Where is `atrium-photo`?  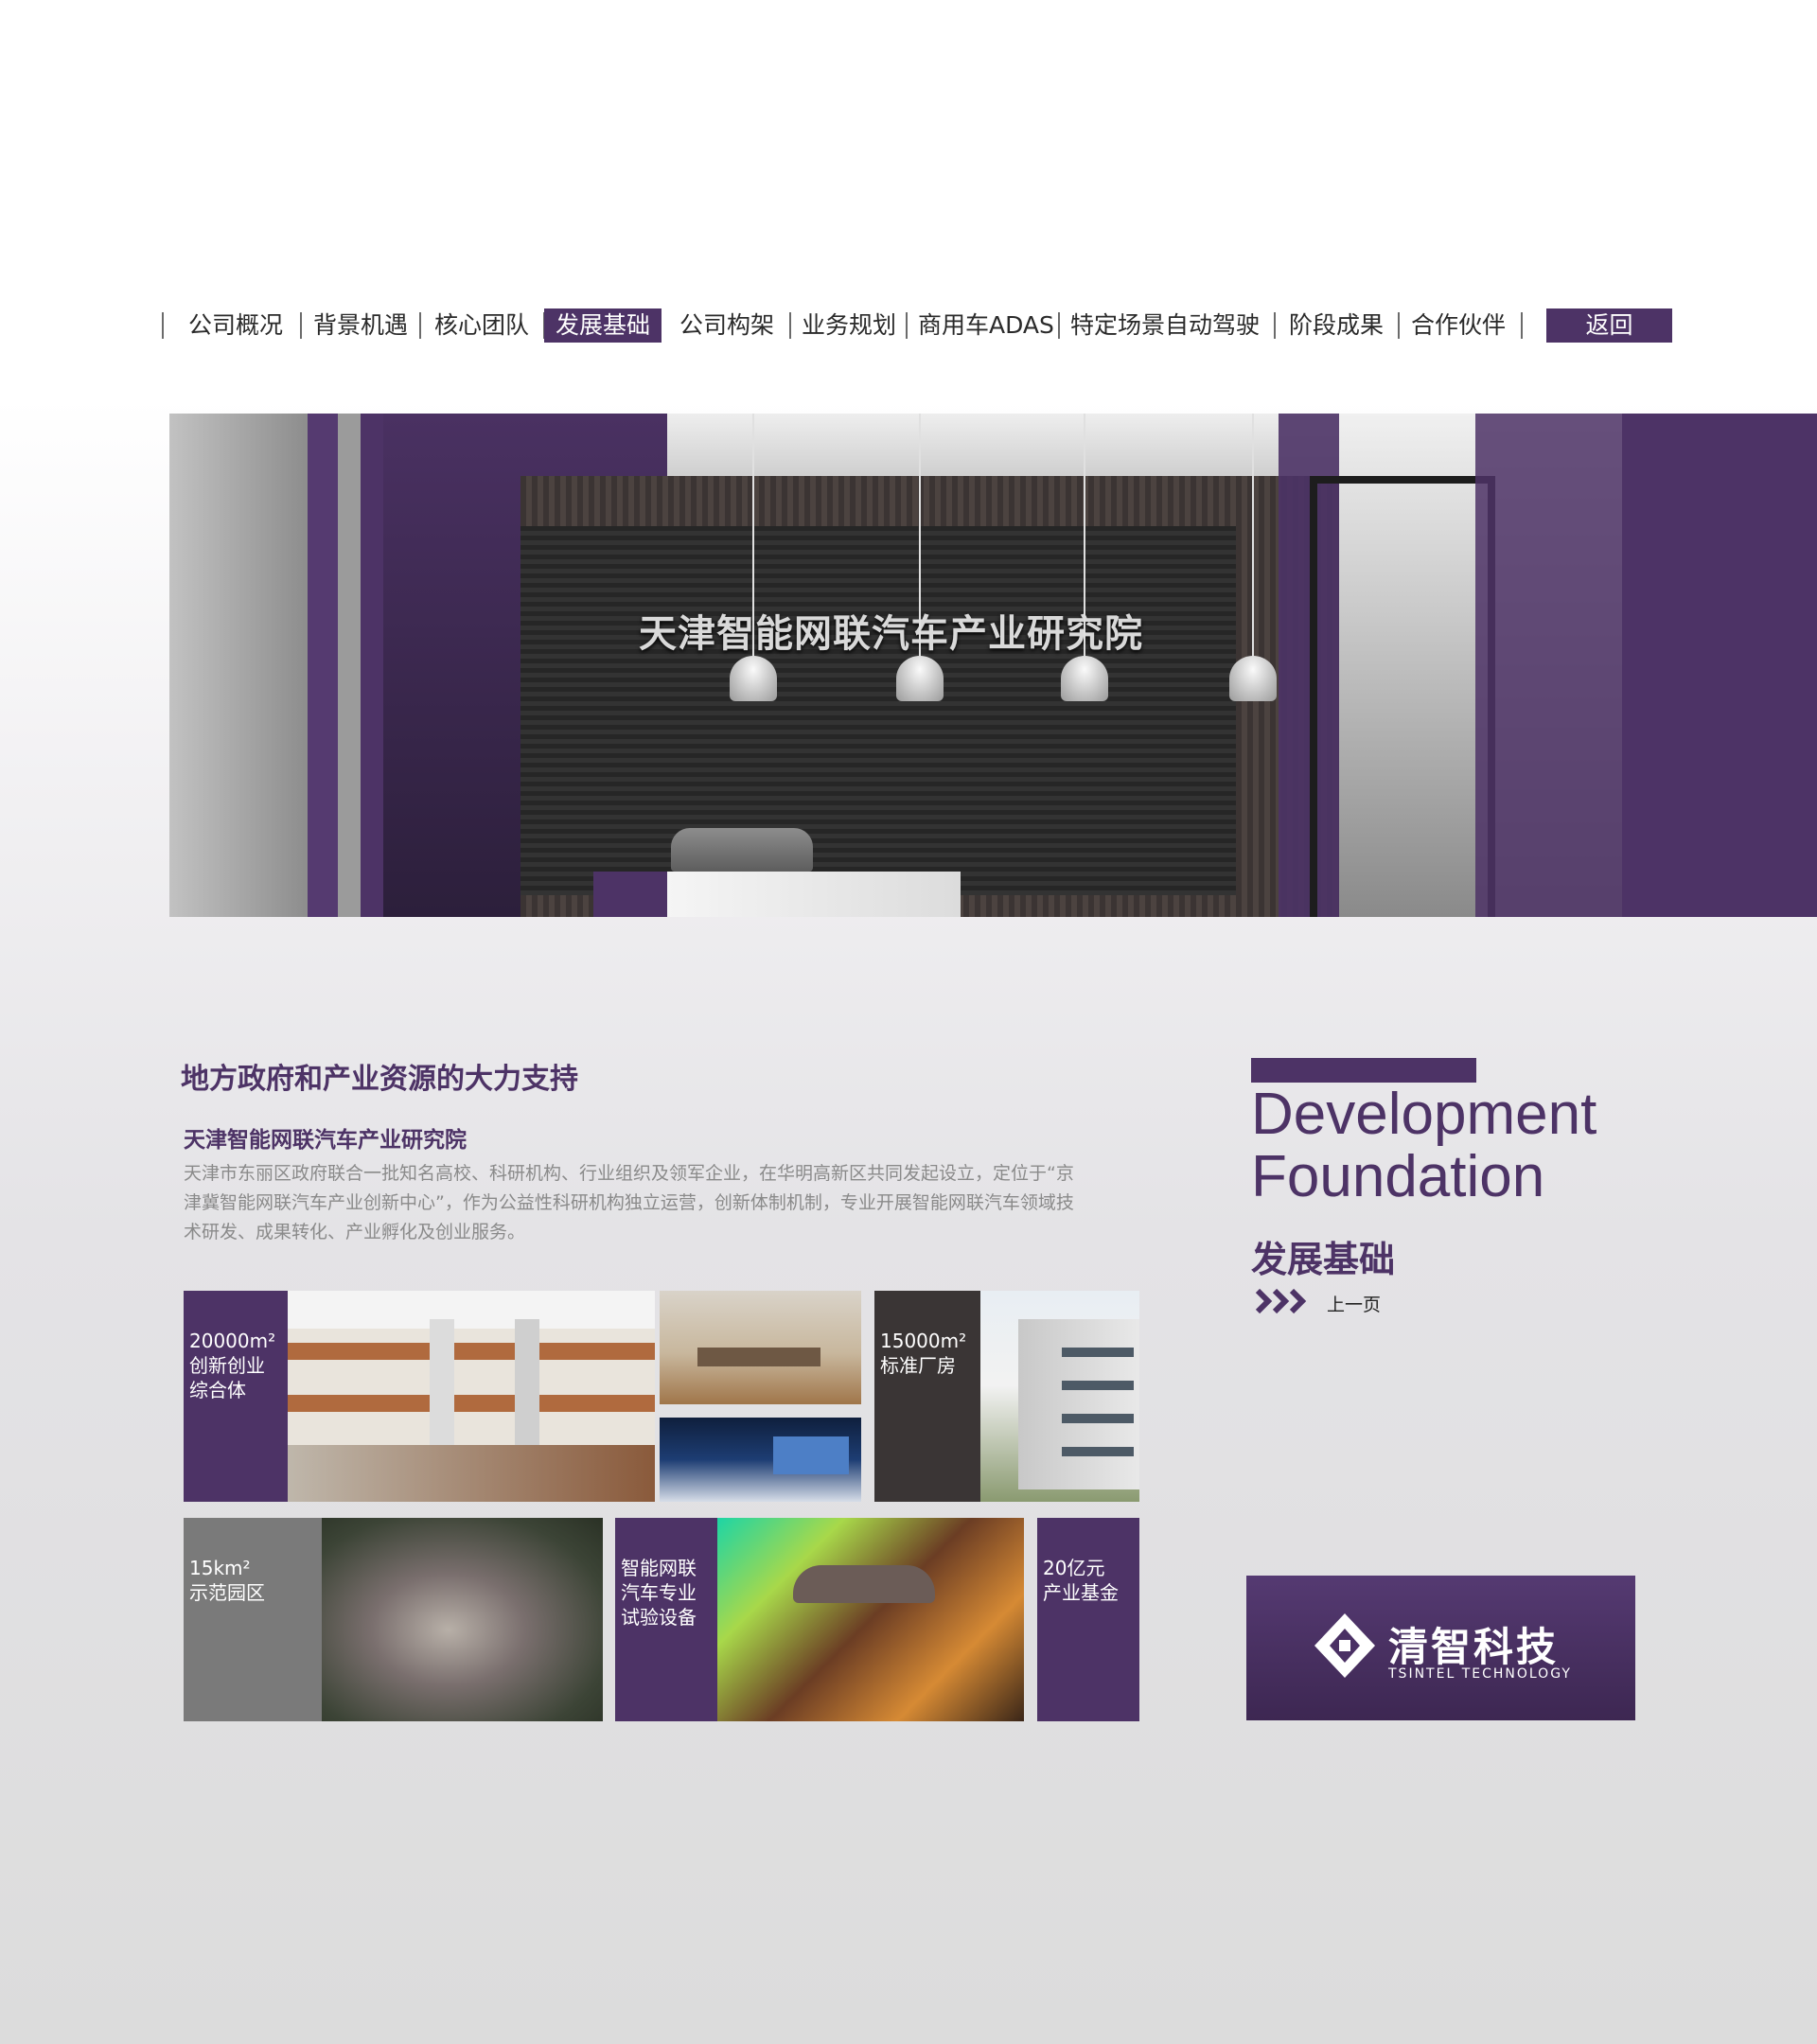
atrium-photo is located at coordinates (471, 1396).